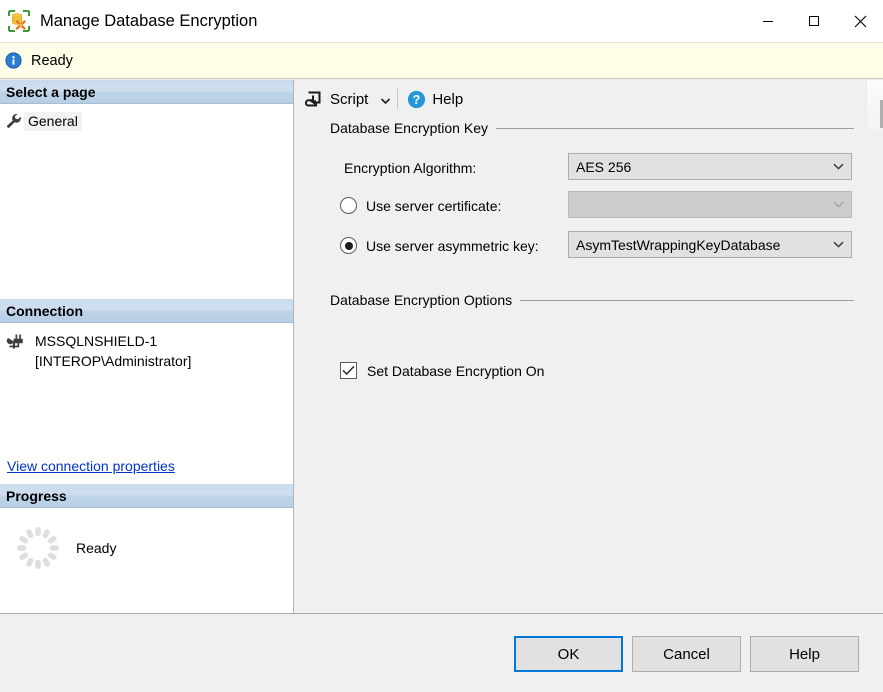 This screenshot has width=883, height=692. What do you see at coordinates (398, 99) in the screenshot?
I see `toolbar-separator` at bounding box center [398, 99].